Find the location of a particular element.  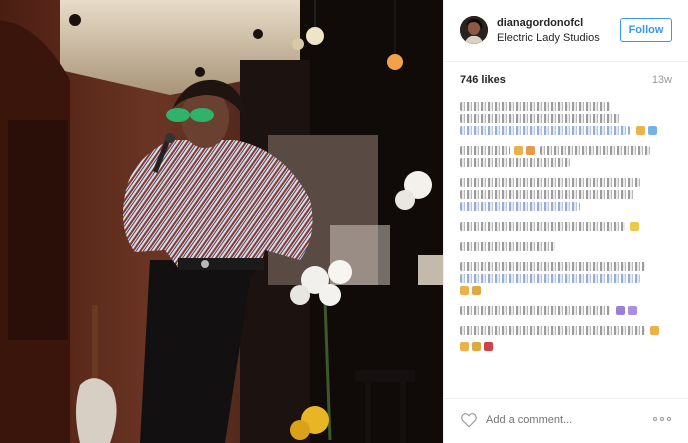

profile-avatar-icon is located at coordinates (474, 30).